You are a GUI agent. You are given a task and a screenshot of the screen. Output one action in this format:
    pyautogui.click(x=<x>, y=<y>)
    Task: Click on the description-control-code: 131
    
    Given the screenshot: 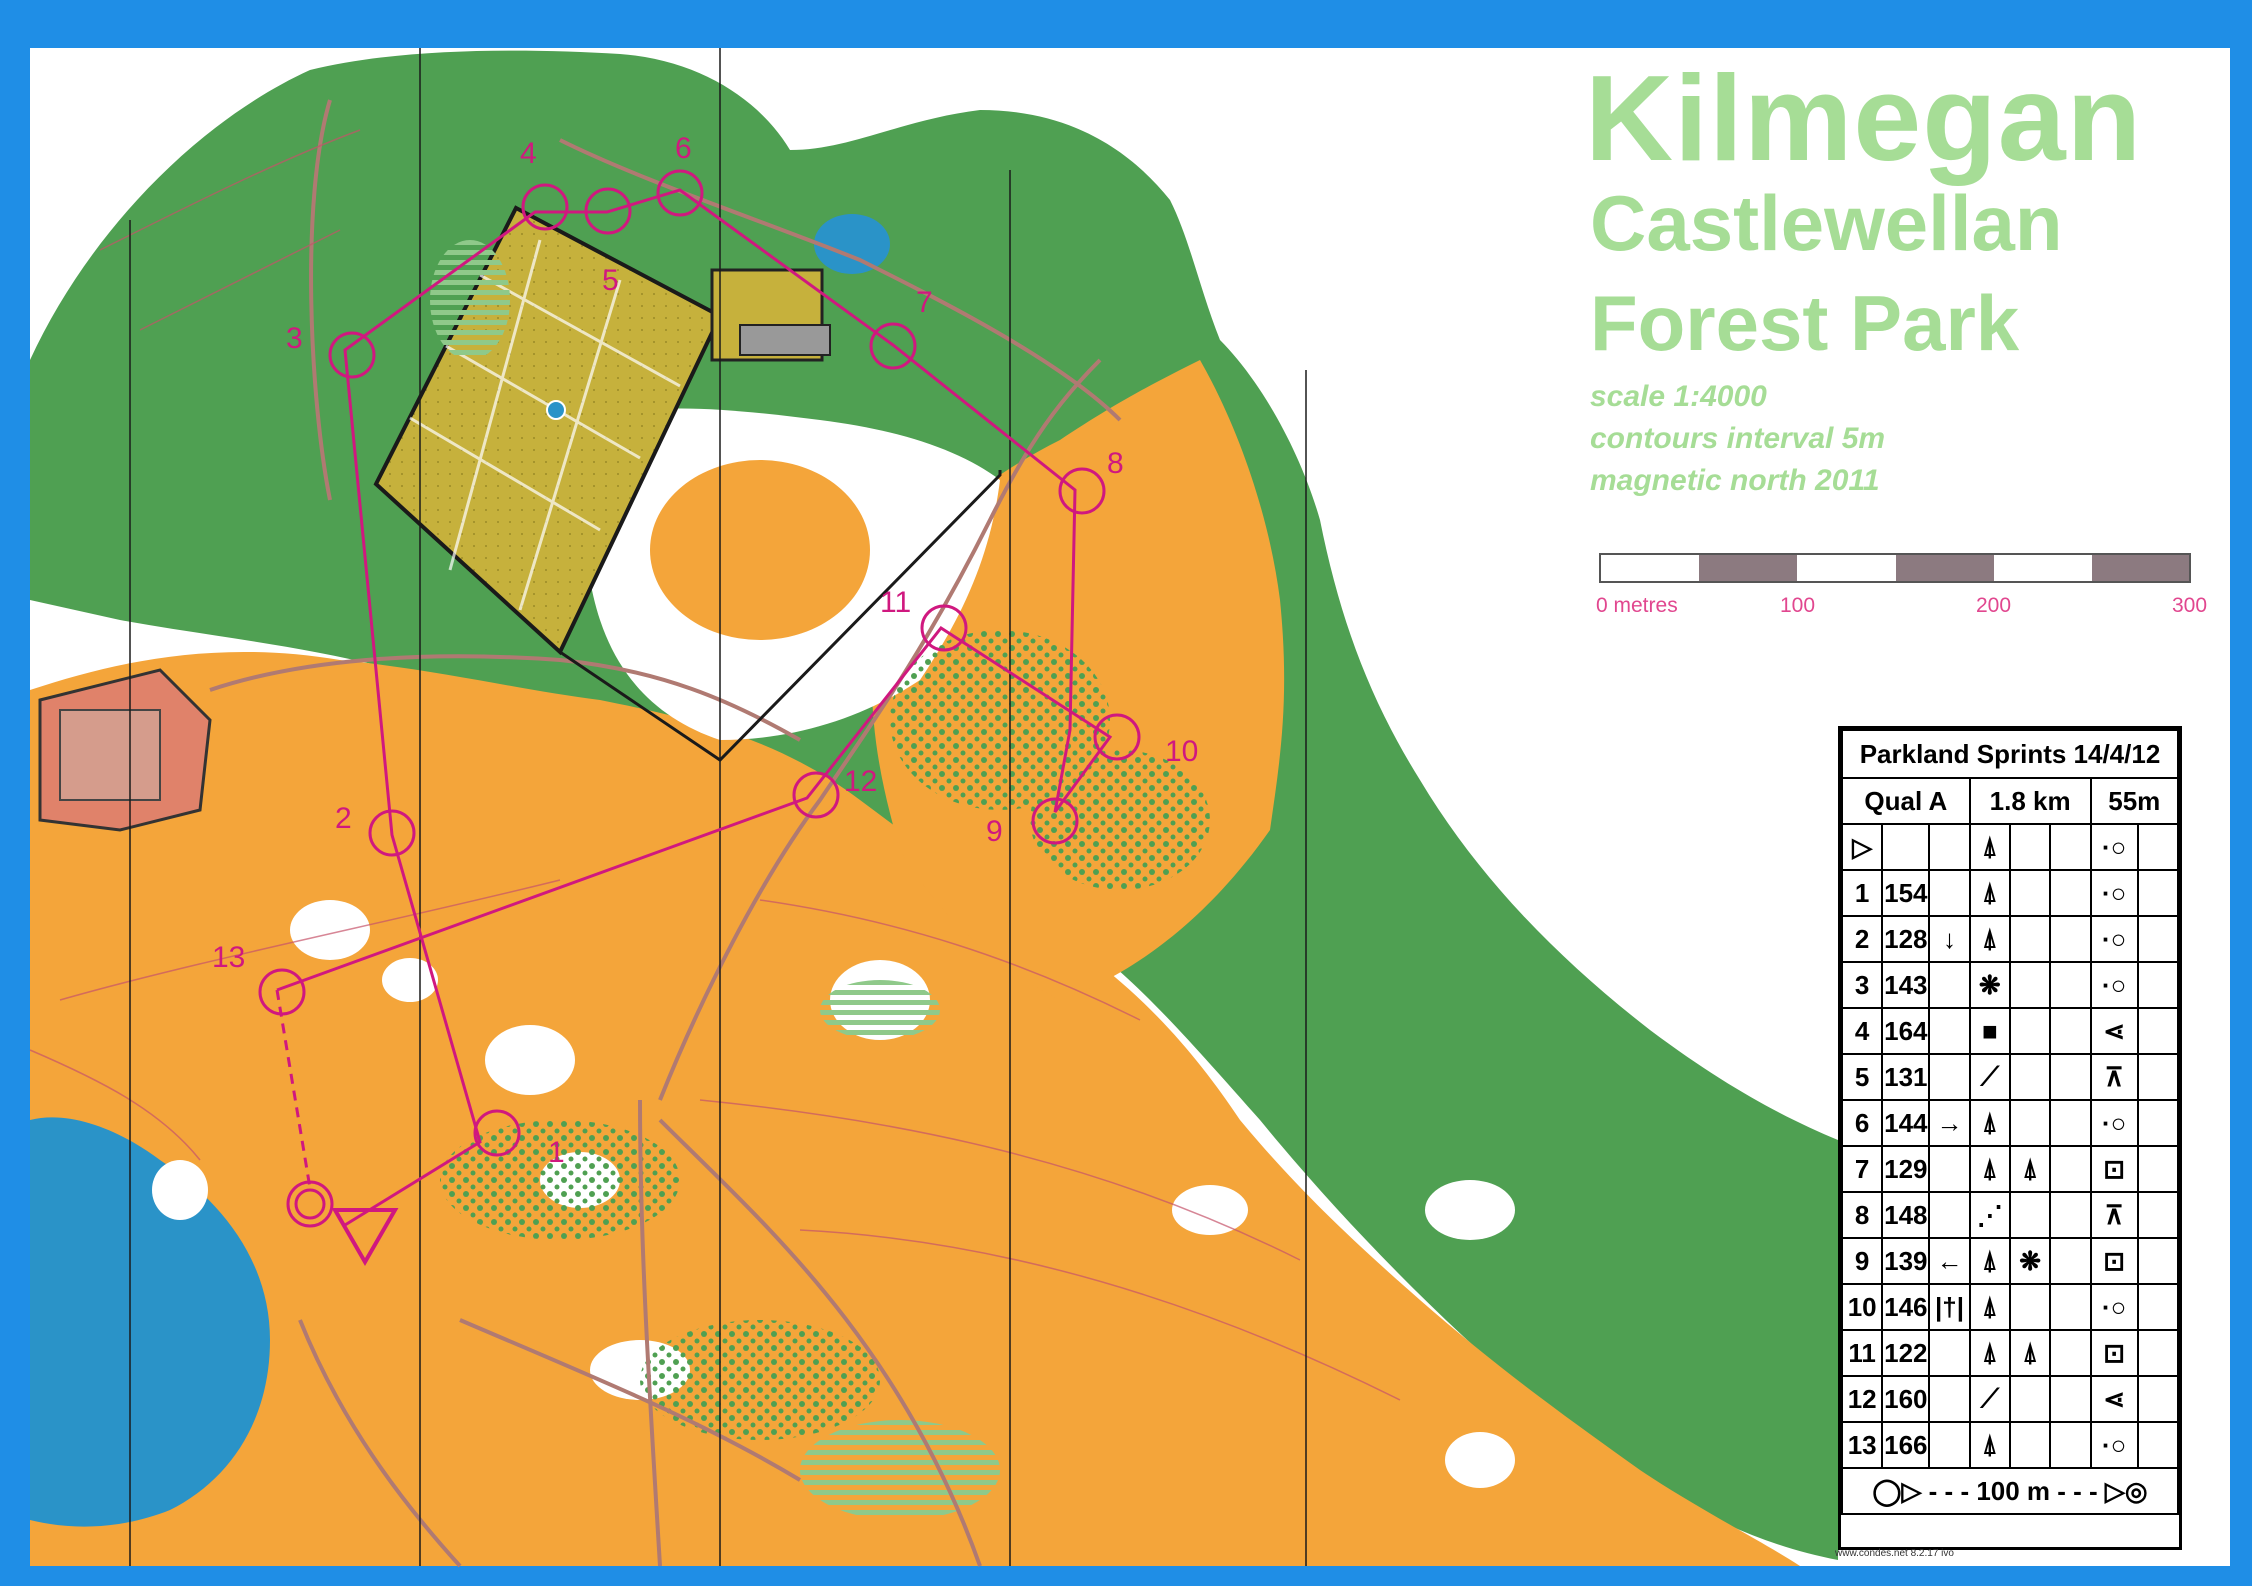 What is the action you would take?
    pyautogui.click(x=1906, y=1077)
    